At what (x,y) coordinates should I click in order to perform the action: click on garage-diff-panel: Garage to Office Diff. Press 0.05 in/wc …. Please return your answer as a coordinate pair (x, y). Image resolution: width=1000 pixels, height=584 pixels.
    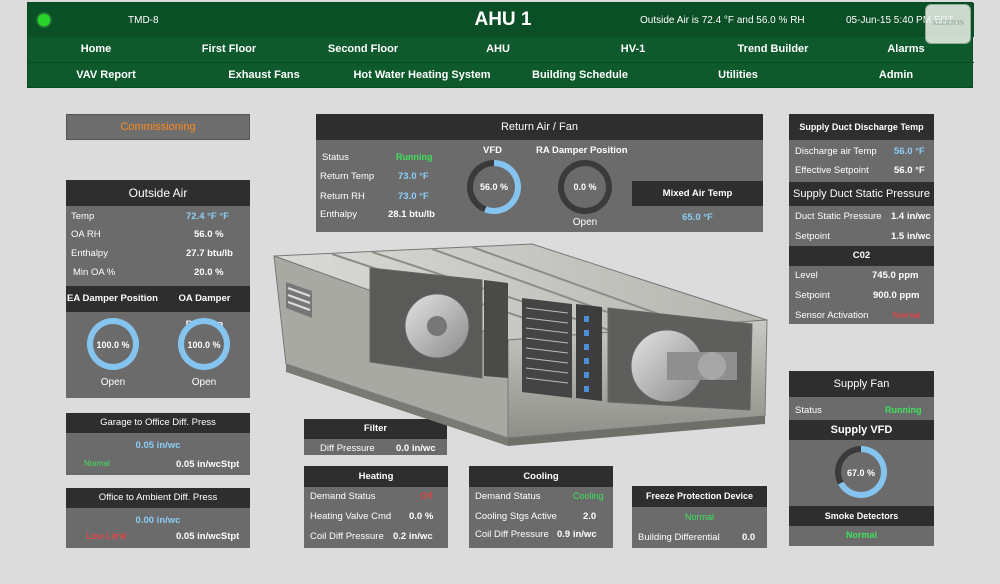
    Looking at the image, I should click on (158, 444).